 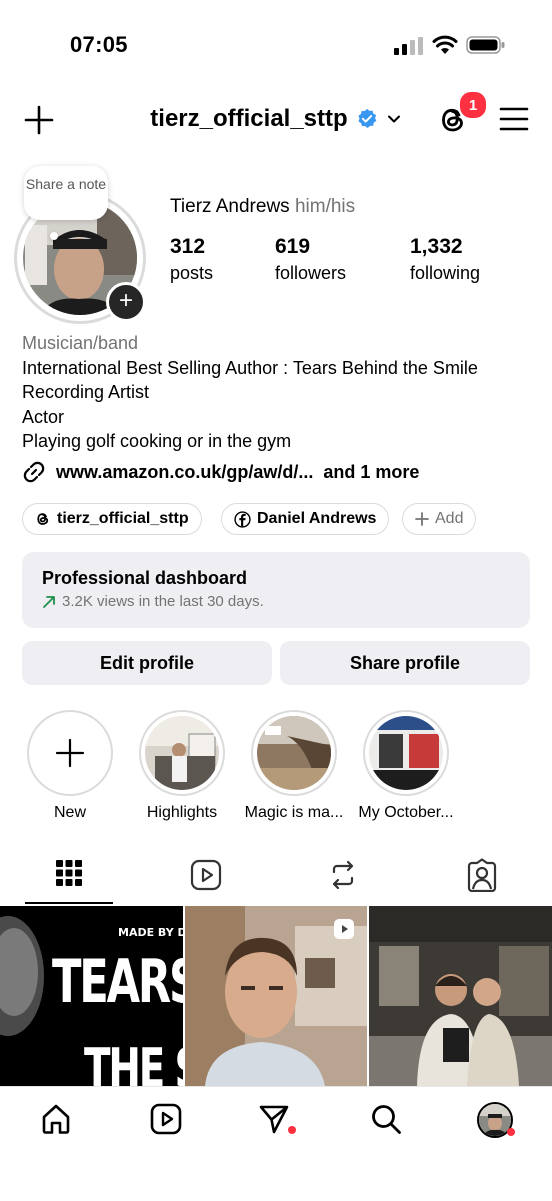 I want to click on bio-line: Actor, so click(x=43, y=416).